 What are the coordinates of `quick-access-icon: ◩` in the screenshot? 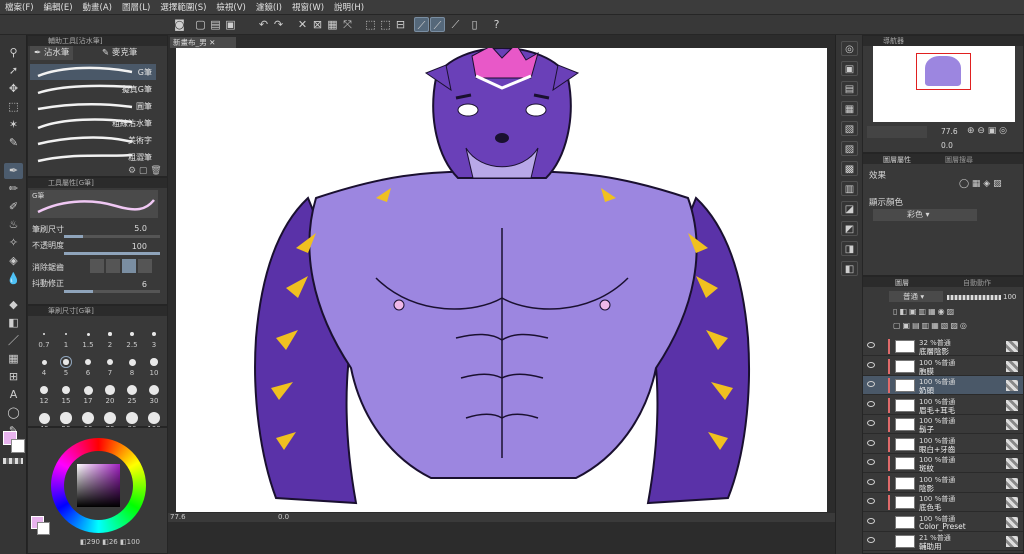 It's located at (849, 228).